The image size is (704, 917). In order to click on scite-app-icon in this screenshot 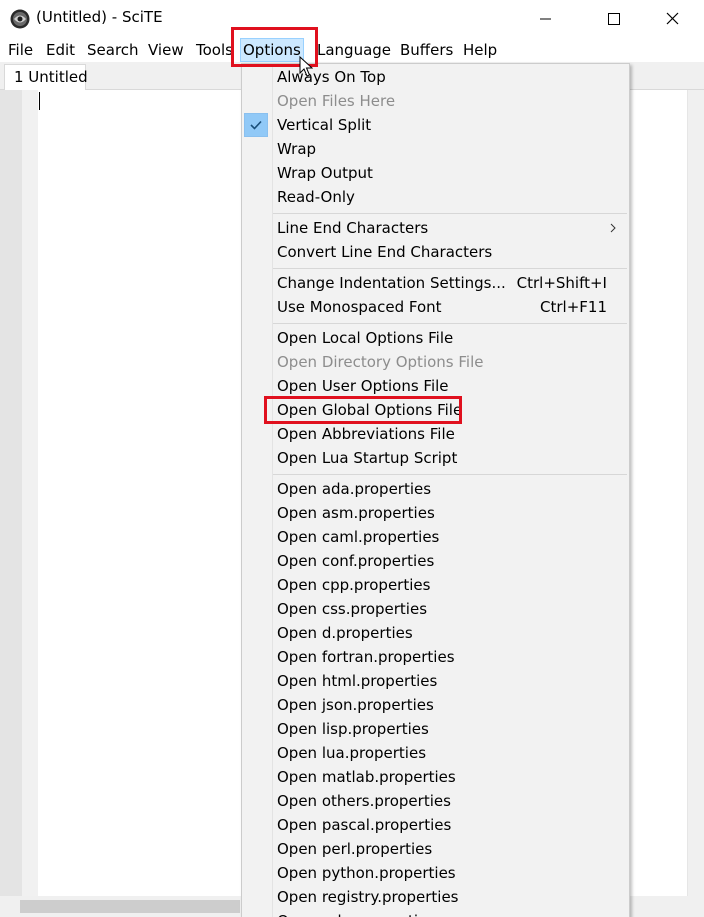, I will do `click(20, 19)`.